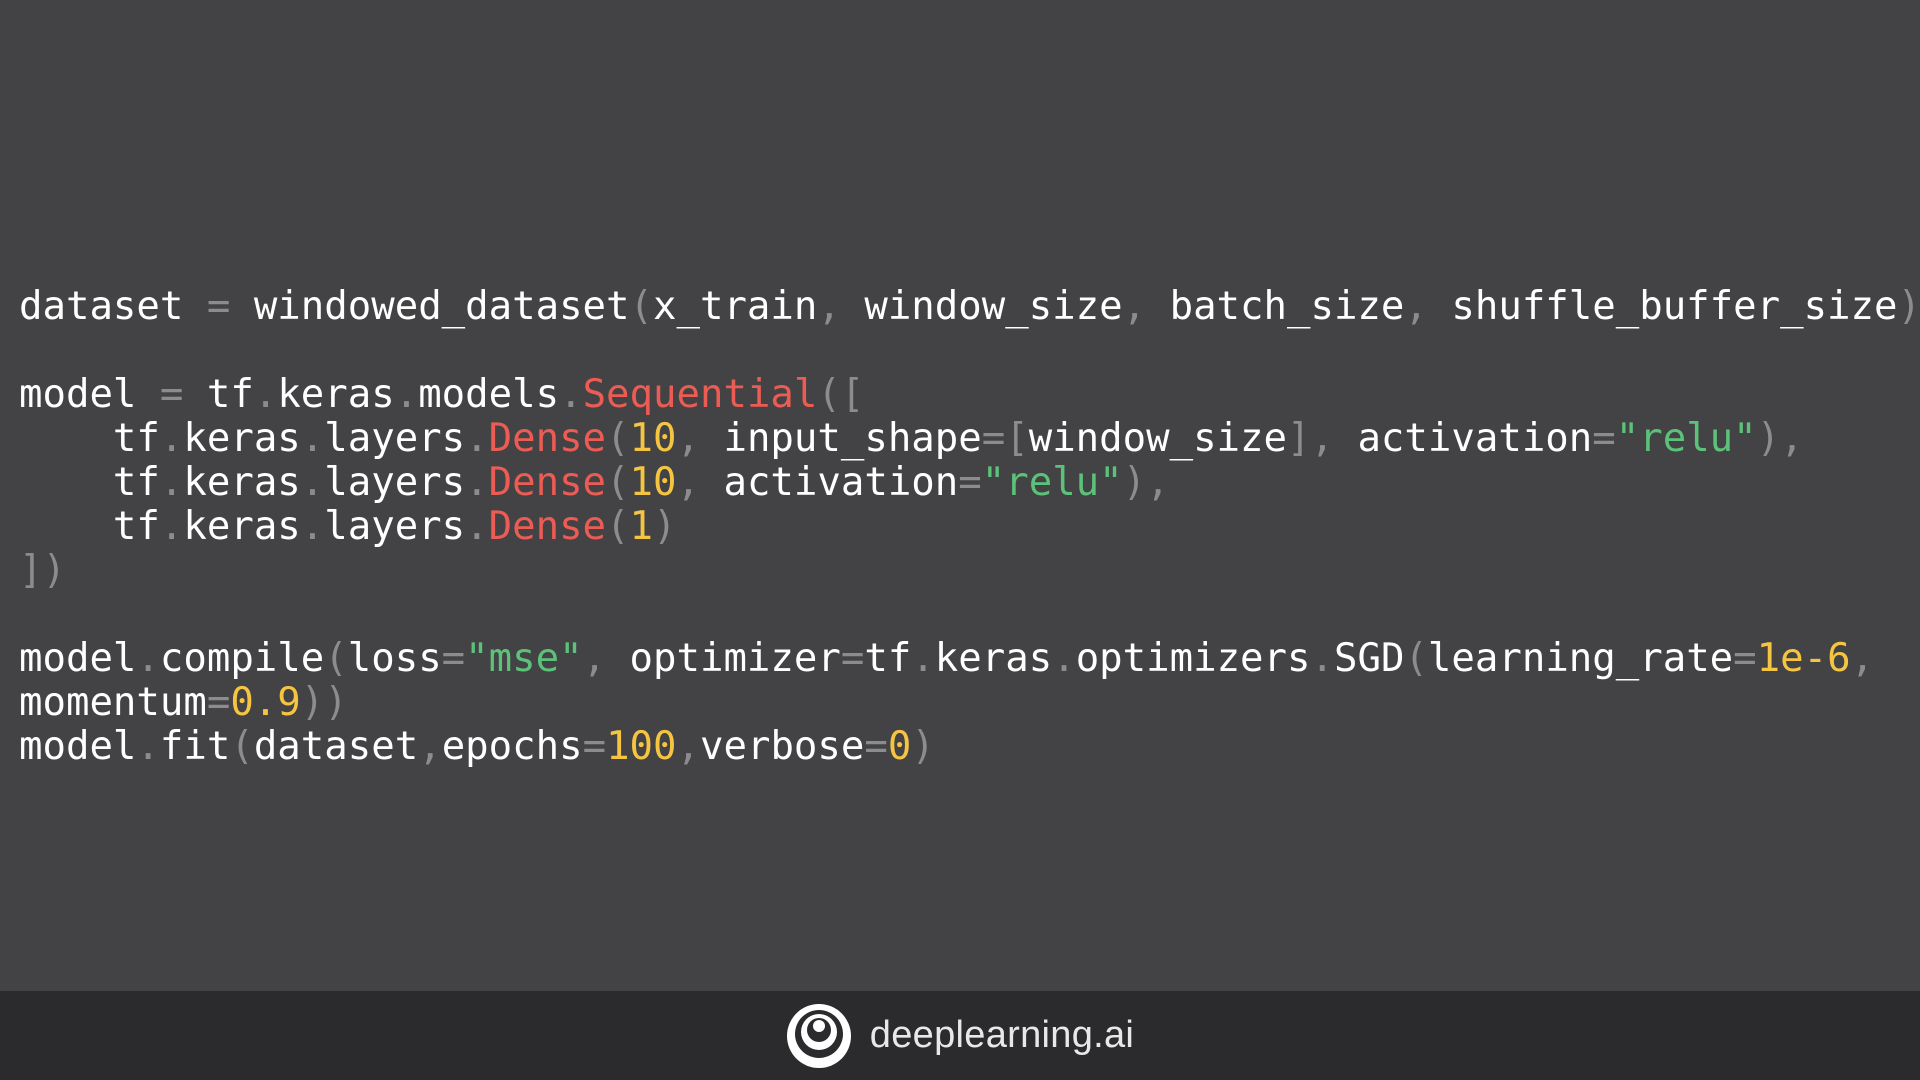 The height and width of the screenshot is (1080, 1920). I want to click on code-token: model, so click(78, 746).